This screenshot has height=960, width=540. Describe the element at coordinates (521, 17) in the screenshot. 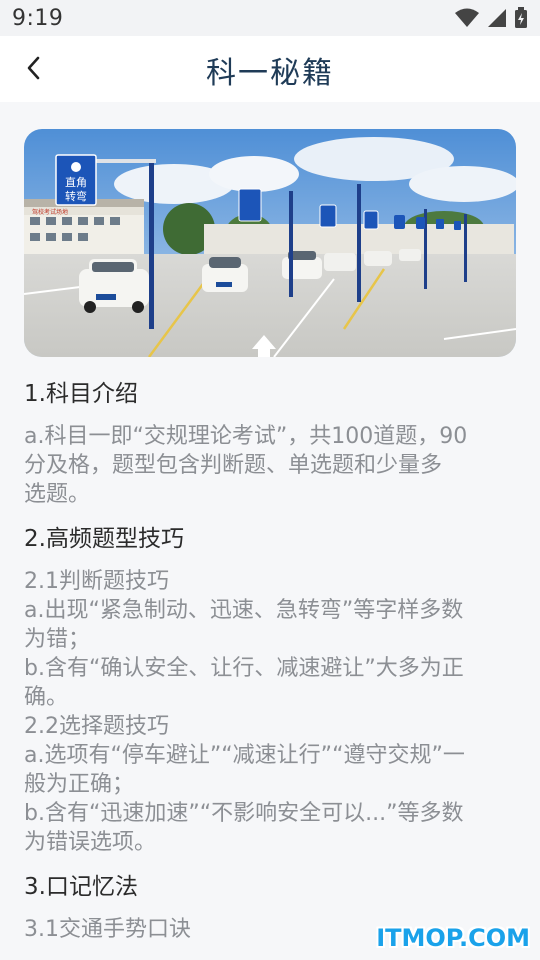

I see `battery-charging-icon` at that location.